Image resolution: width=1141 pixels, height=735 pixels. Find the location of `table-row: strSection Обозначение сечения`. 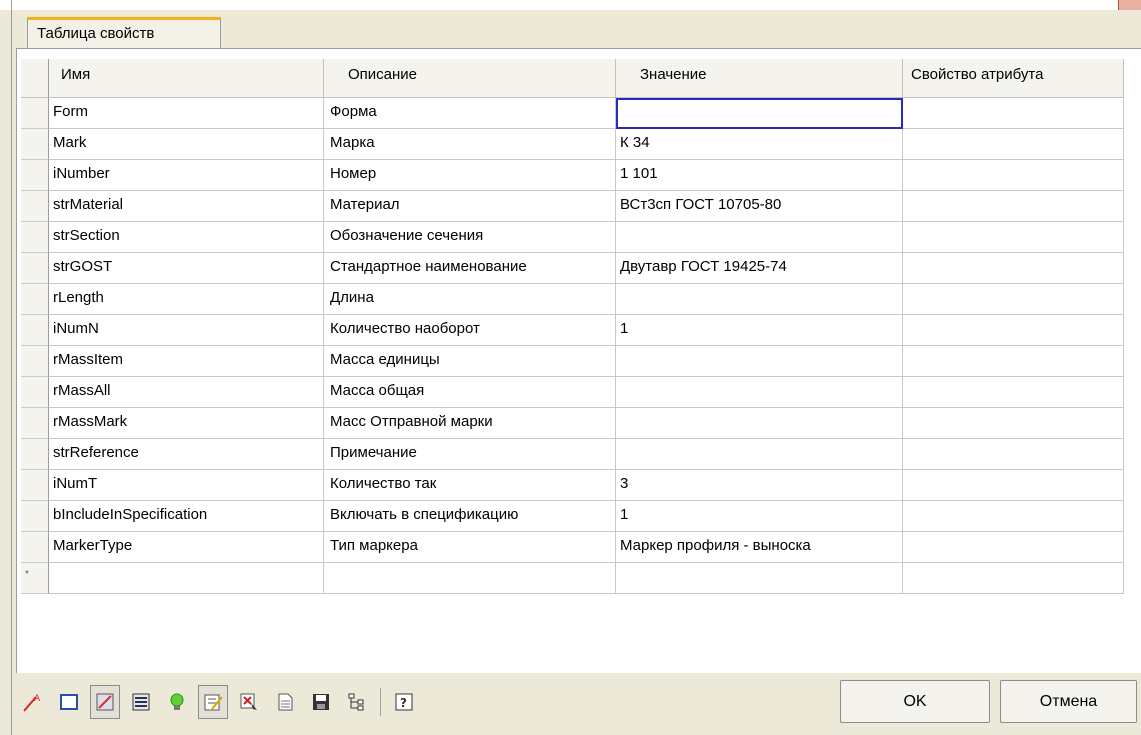

table-row: strSection Обозначение сечения is located at coordinates (581, 237).